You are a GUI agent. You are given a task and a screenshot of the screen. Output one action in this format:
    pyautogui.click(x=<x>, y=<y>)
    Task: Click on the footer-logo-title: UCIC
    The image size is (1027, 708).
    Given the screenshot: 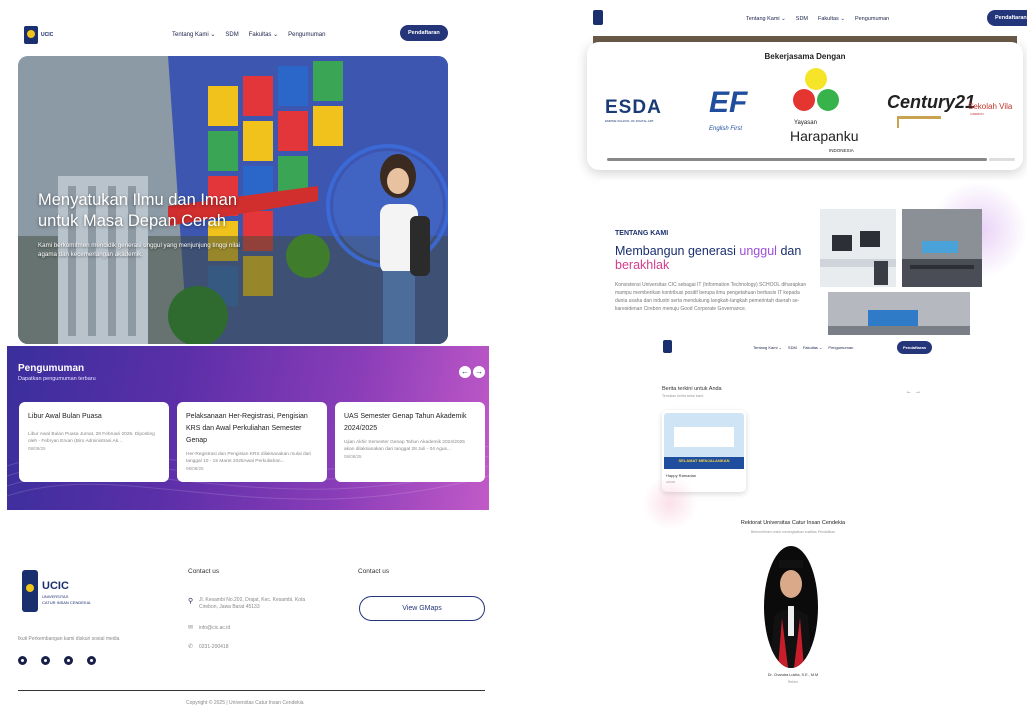 What is the action you would take?
    pyautogui.click(x=55, y=586)
    